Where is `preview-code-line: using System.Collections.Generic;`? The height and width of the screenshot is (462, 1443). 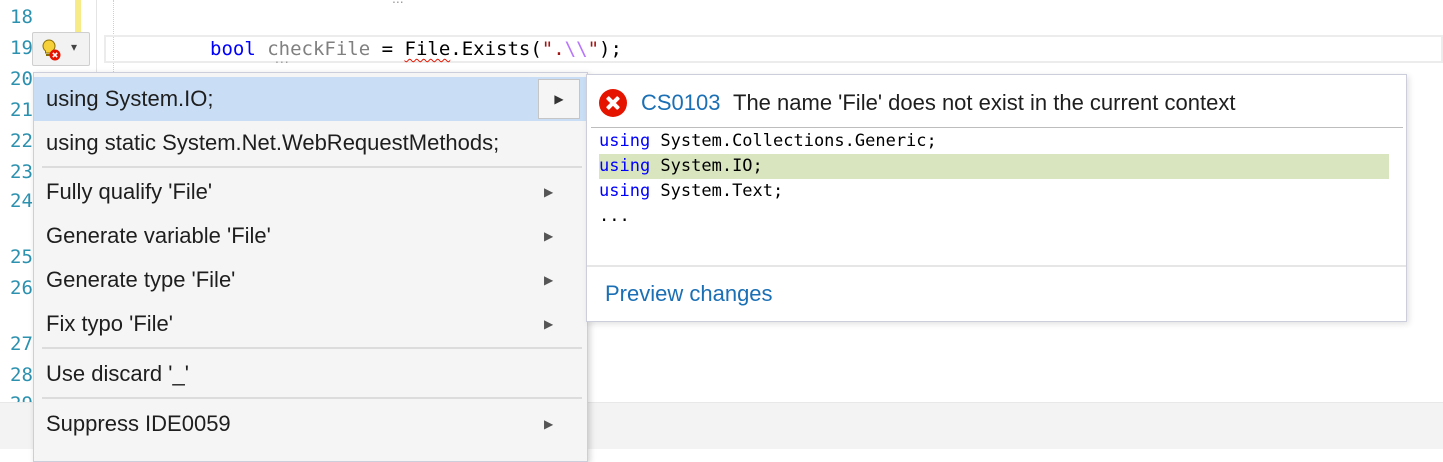
preview-code-line: using System.Collections.Generic; is located at coordinates (999, 141).